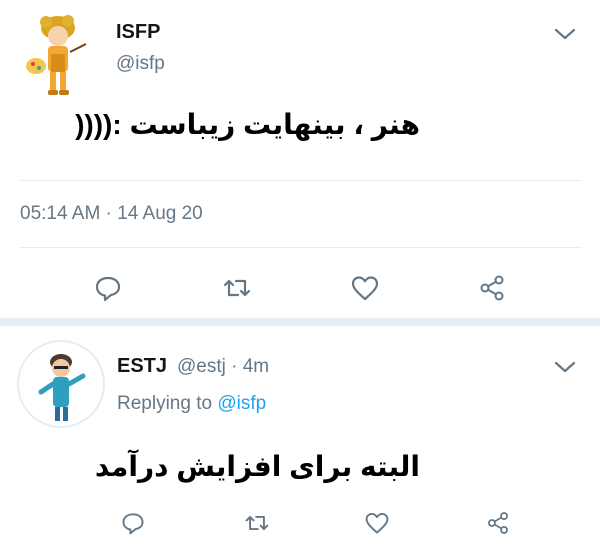  What do you see at coordinates (140, 64) in the screenshot?
I see `user-handle: @isfp` at bounding box center [140, 64].